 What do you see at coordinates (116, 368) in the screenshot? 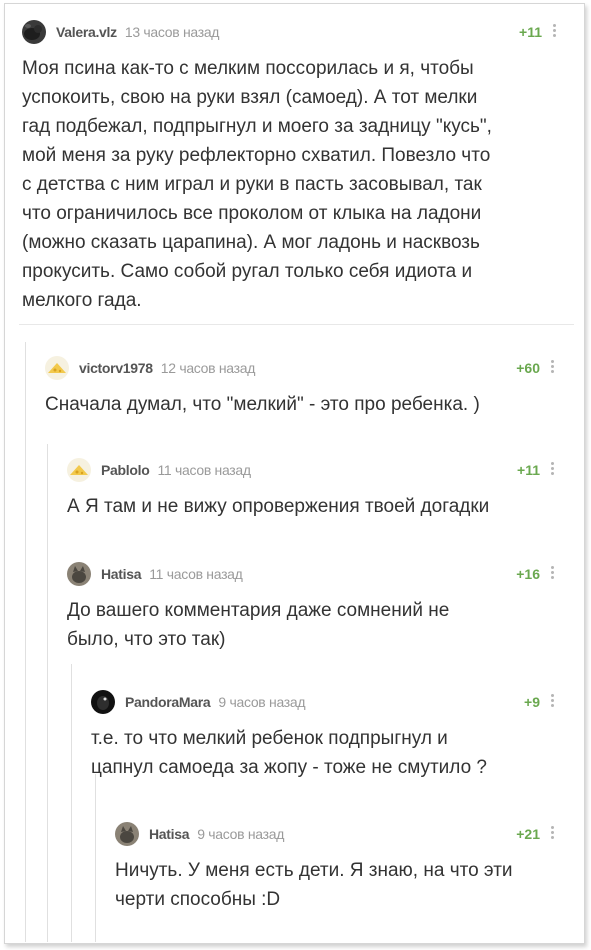
I see `username-text: victorv1978` at bounding box center [116, 368].